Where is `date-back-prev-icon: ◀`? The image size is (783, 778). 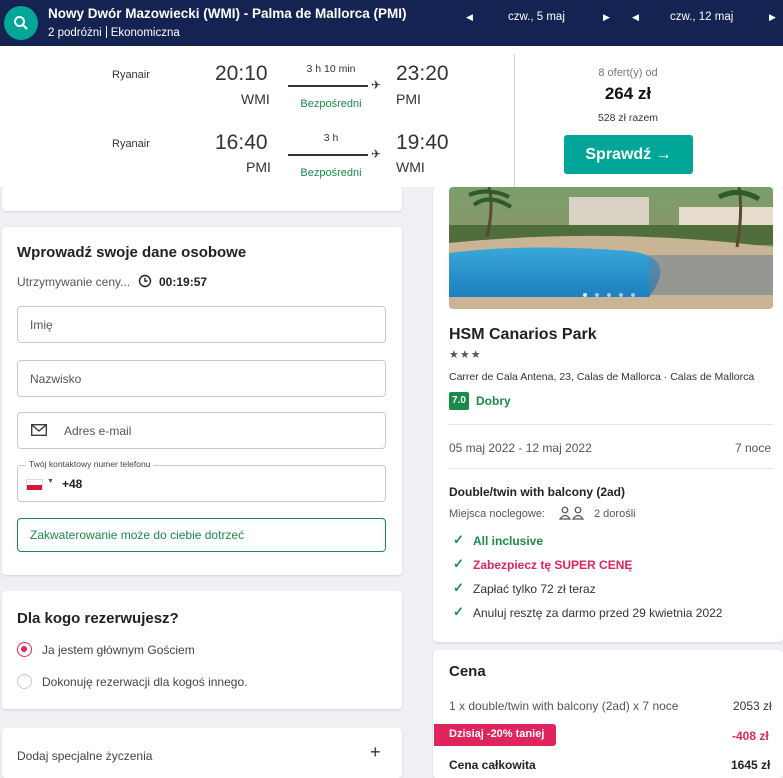 date-back-prev-icon: ◀ is located at coordinates (635, 17).